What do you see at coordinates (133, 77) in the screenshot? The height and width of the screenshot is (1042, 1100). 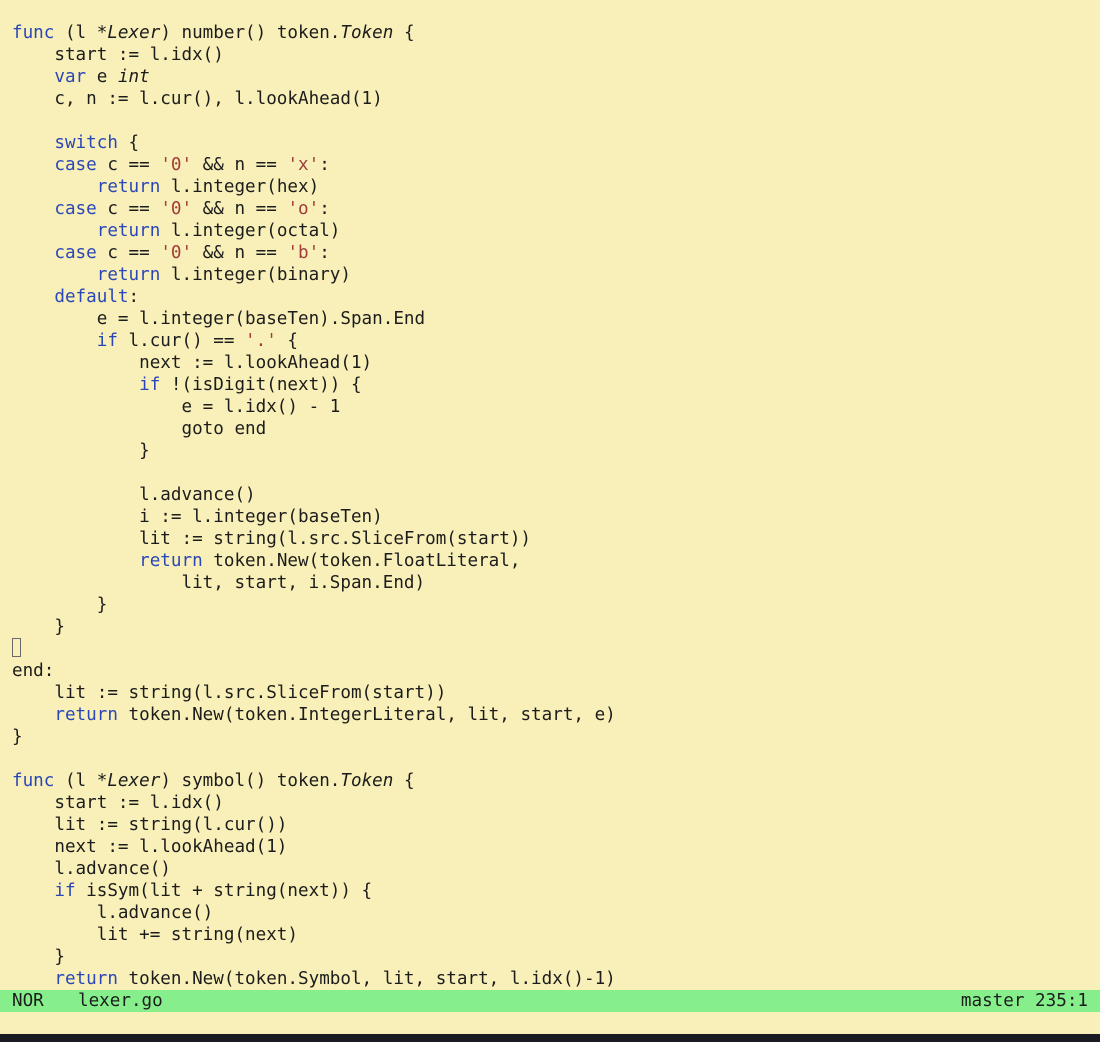 I see `type-token: int` at bounding box center [133, 77].